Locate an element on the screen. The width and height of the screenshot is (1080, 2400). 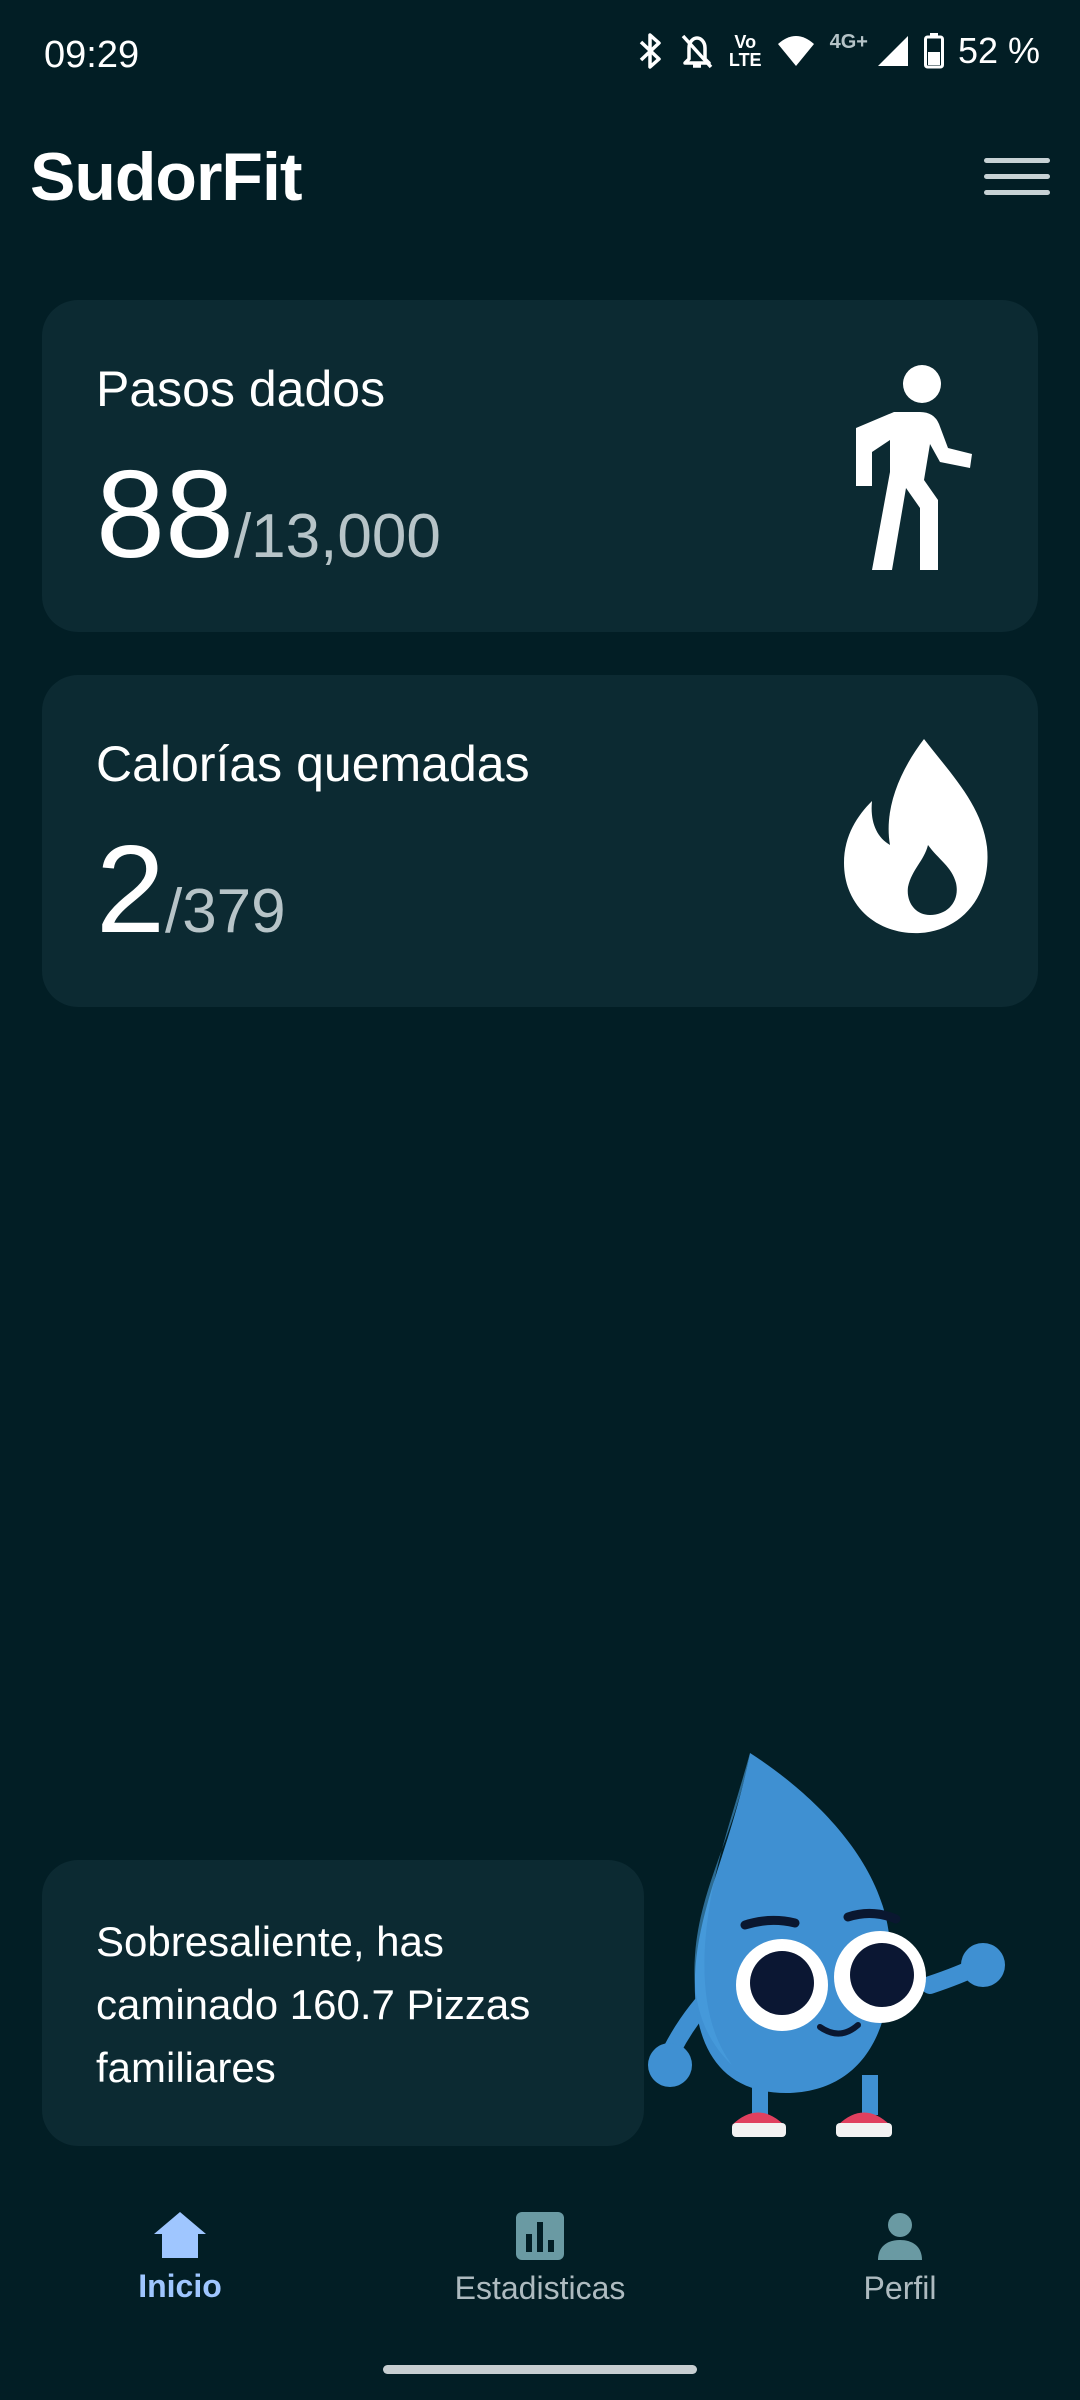
wifi-icon is located at coordinates (795, 51).